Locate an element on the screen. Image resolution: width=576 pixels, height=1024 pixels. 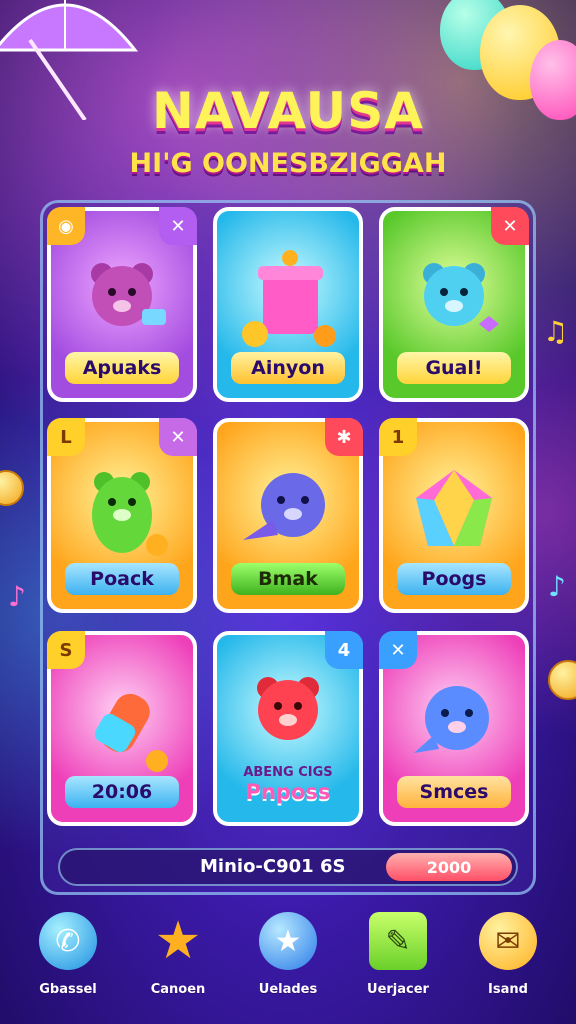
chat-icon: ✉ is located at coordinates (508, 941).